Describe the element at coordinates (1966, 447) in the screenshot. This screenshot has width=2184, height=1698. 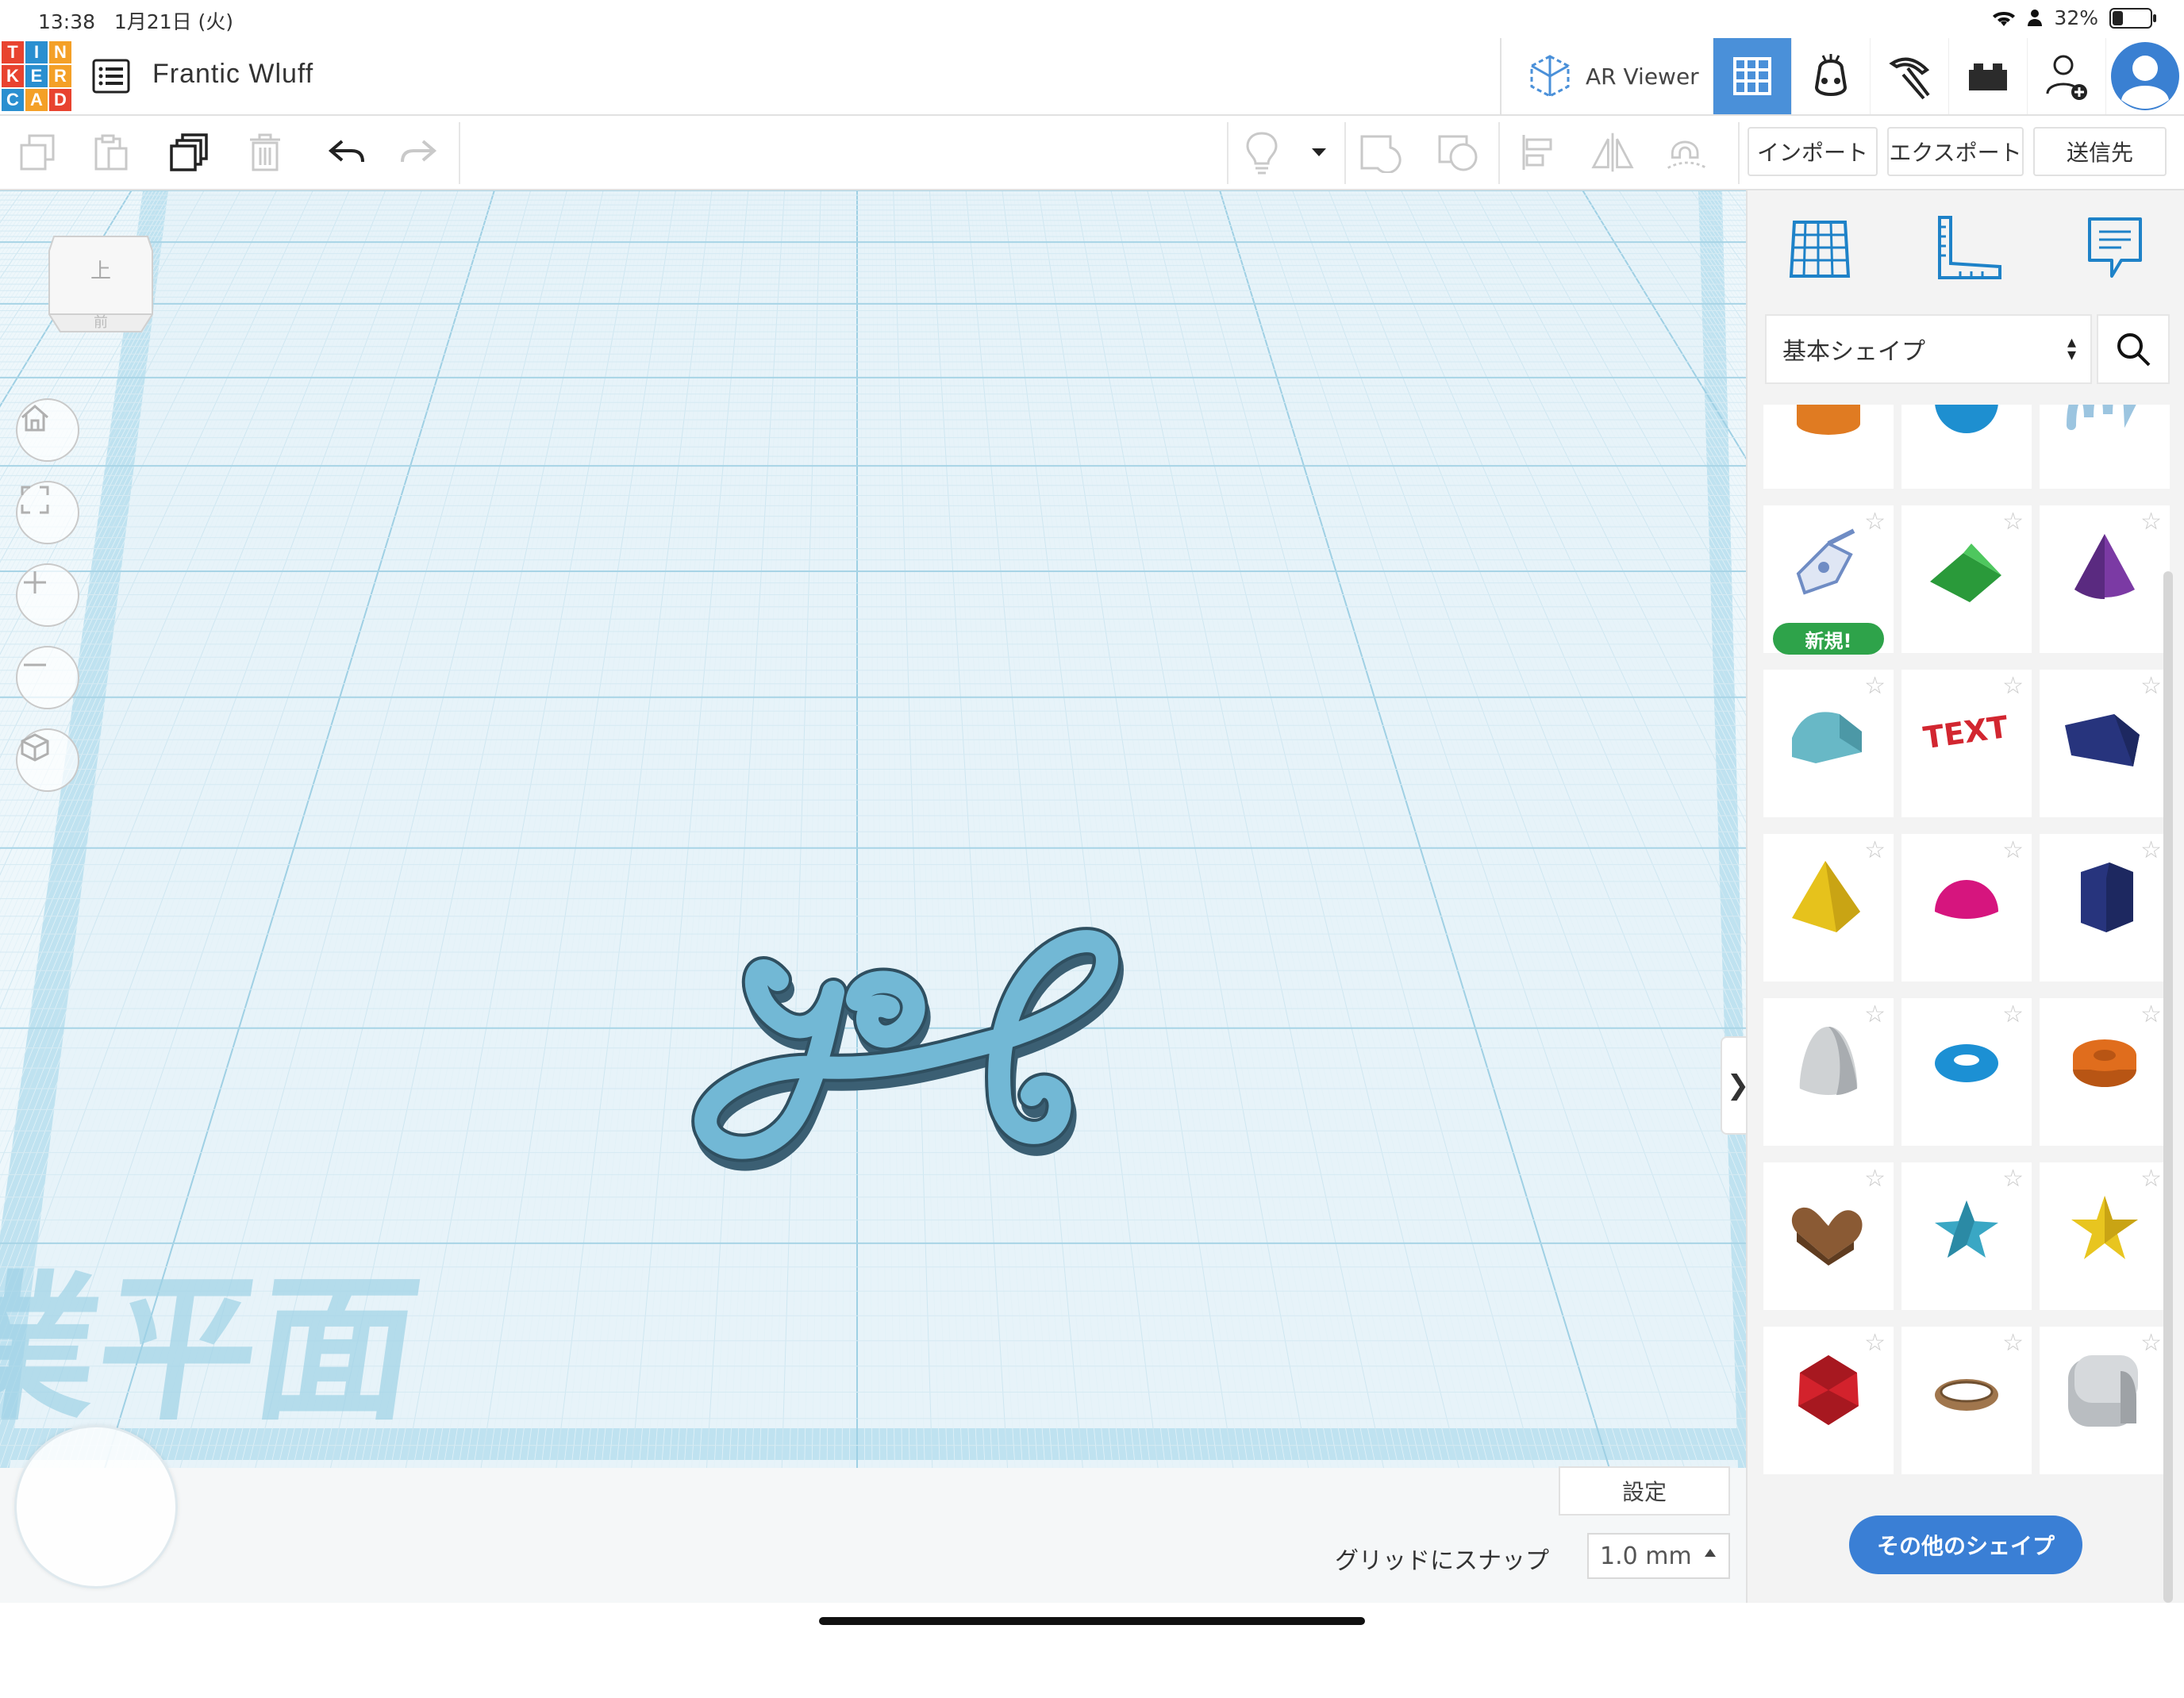
I see `shape-sphere` at that location.